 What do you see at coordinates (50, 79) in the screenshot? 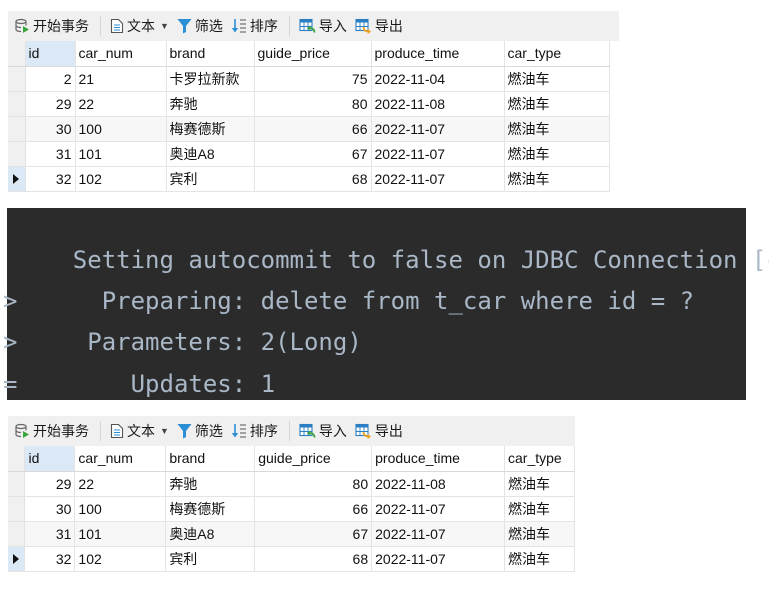
I see `cell-id: 2` at bounding box center [50, 79].